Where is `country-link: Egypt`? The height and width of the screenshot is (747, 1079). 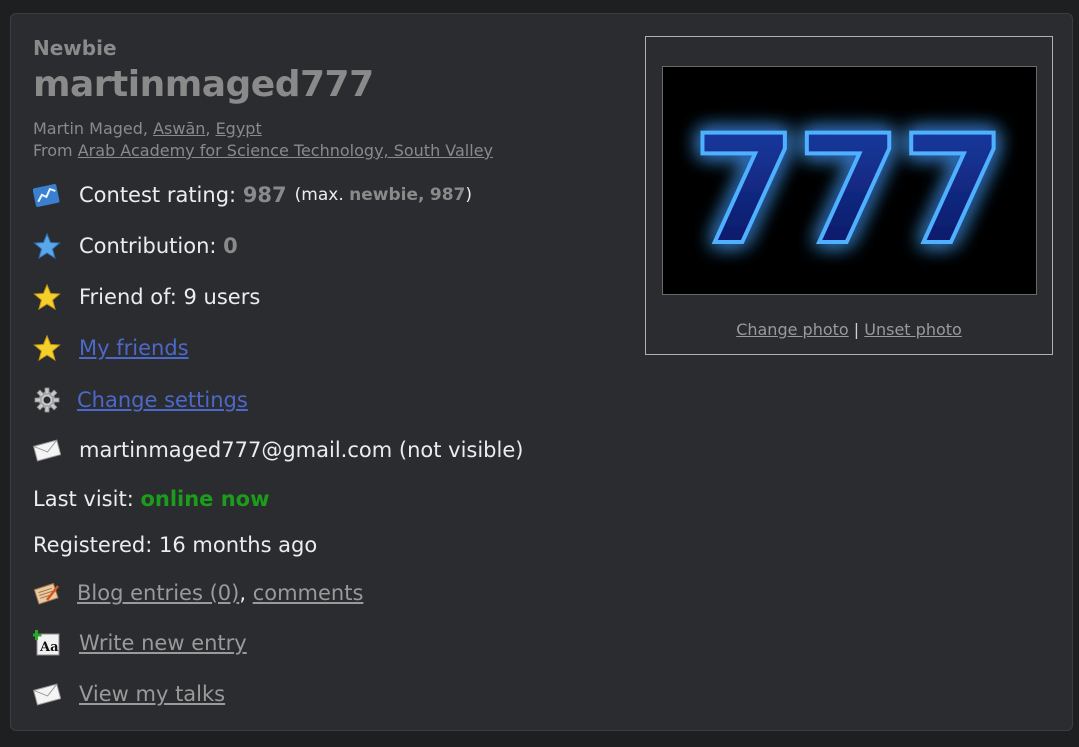 country-link: Egypt is located at coordinates (239, 128).